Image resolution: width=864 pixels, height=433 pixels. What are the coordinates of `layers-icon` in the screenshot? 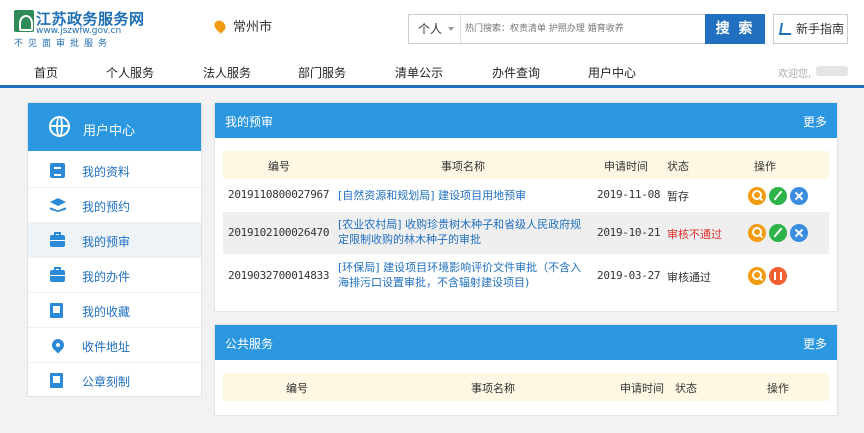 It's located at (58, 205).